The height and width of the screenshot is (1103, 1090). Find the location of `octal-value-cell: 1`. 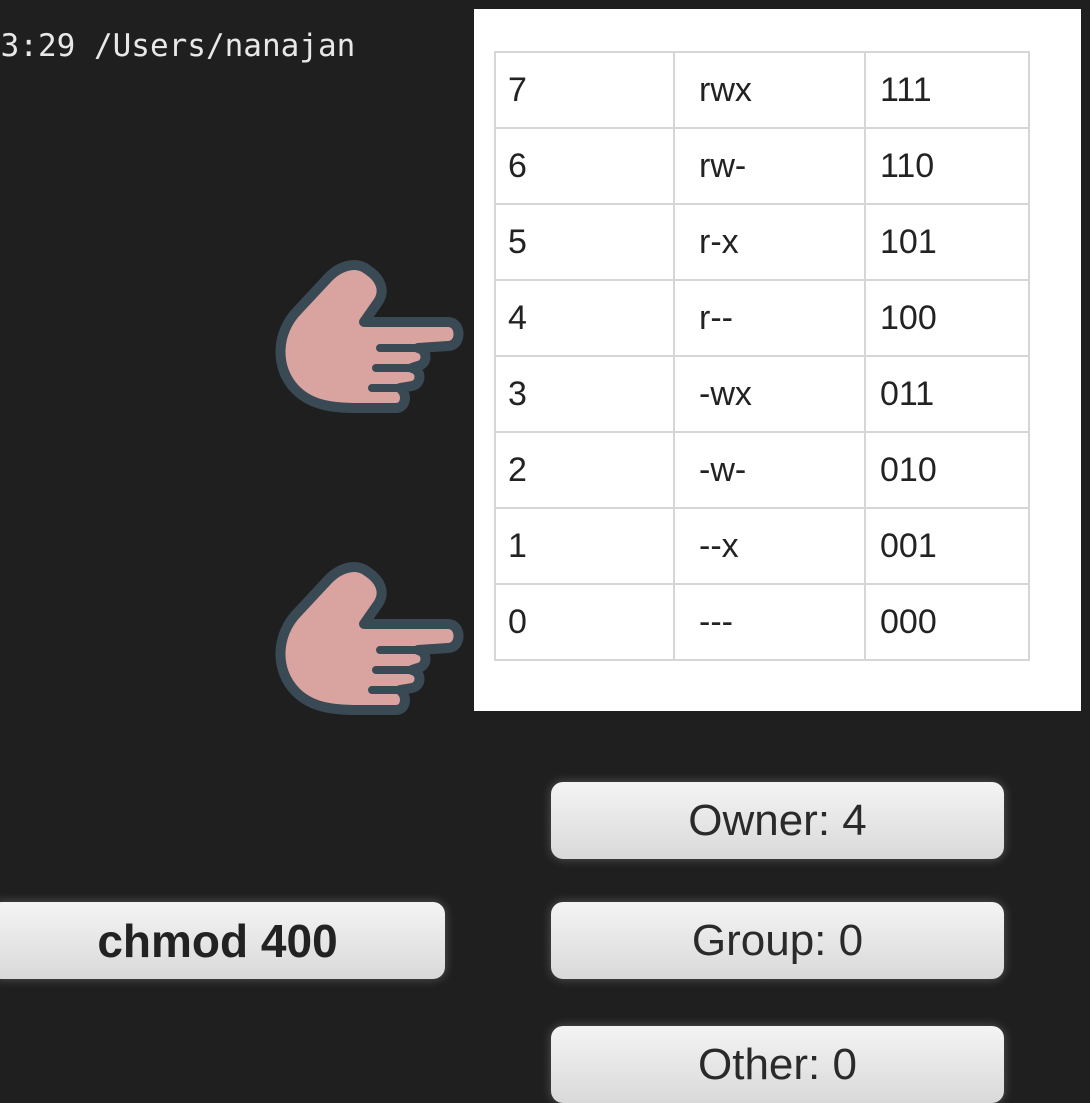

octal-value-cell: 1 is located at coordinates (584, 546).